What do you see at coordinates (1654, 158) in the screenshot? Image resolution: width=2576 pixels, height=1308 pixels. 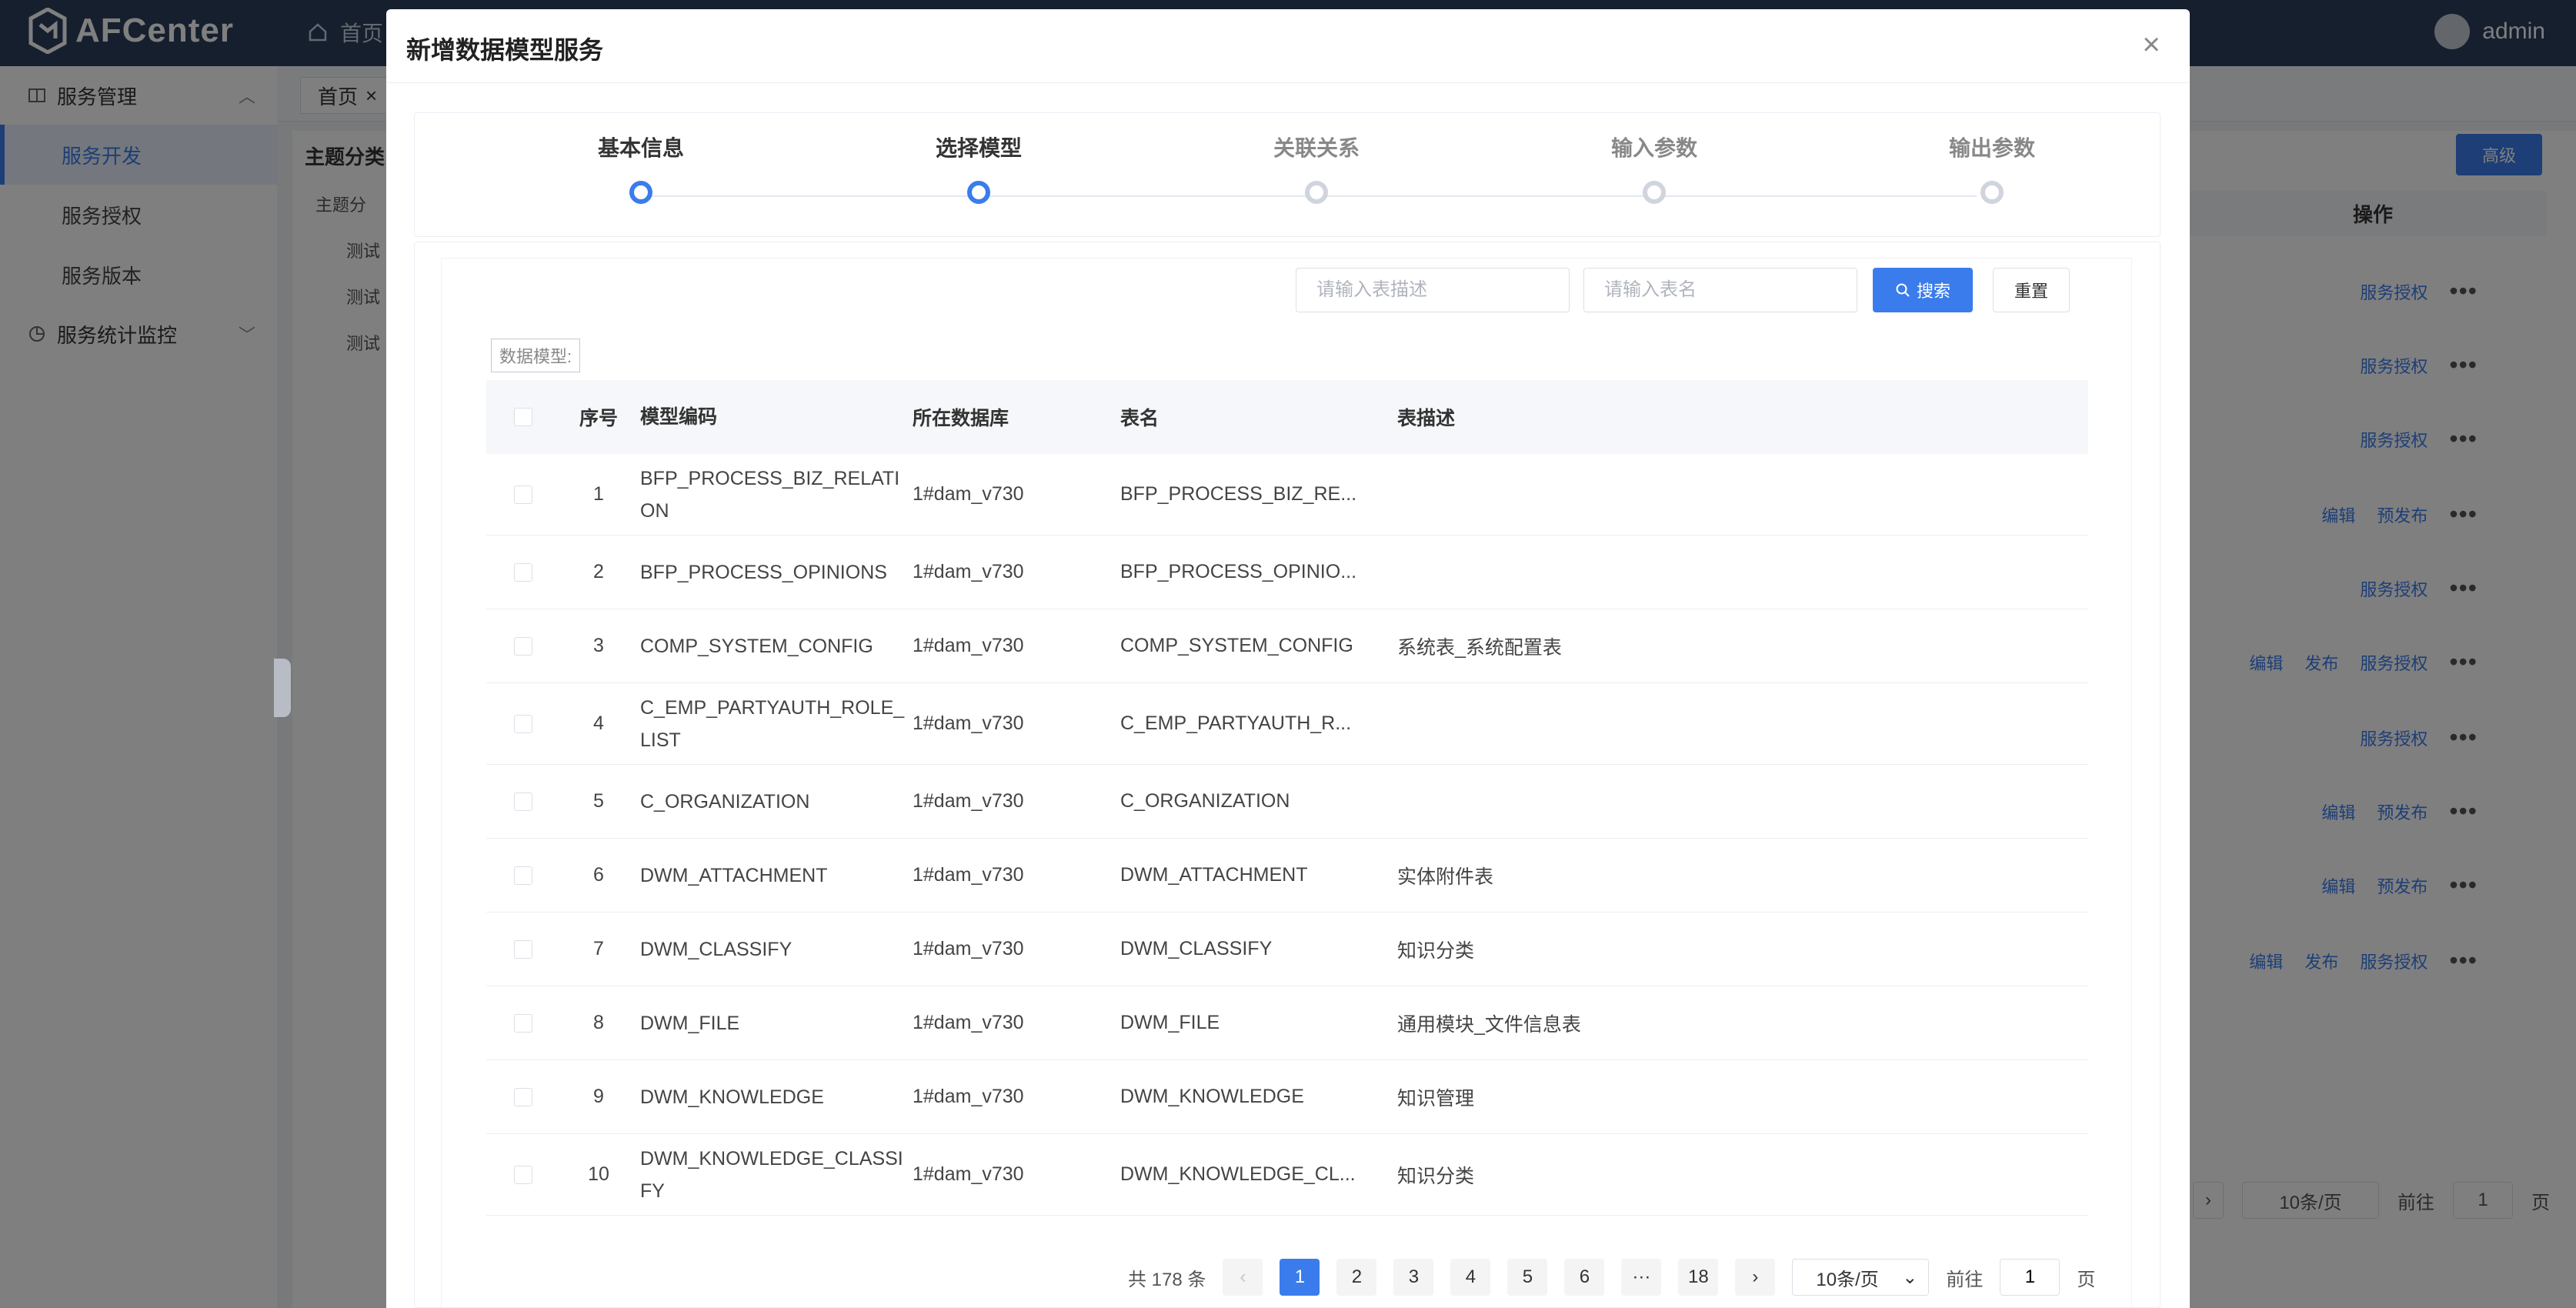 I see `step-input-params: 输入参数` at bounding box center [1654, 158].